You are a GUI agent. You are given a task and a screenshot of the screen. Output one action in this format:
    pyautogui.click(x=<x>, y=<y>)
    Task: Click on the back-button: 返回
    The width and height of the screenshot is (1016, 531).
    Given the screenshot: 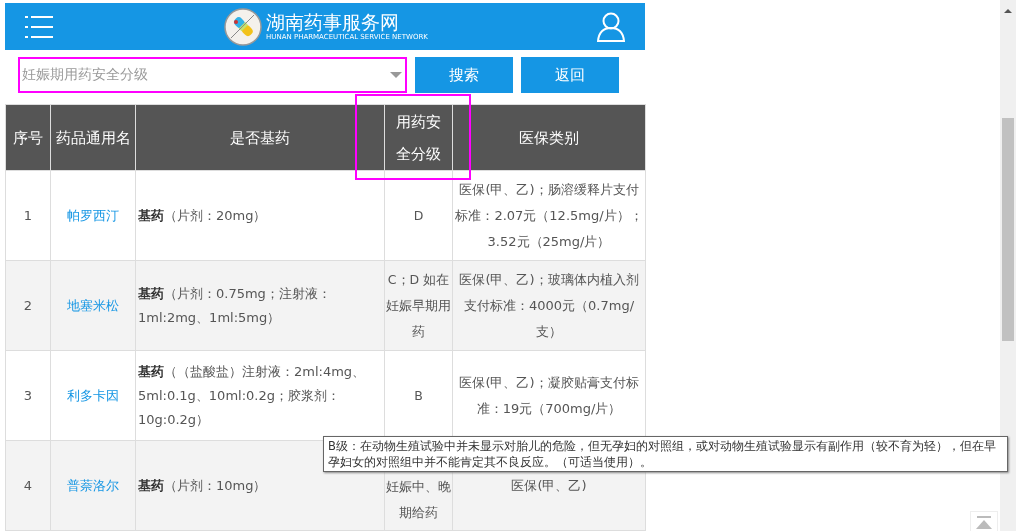 What is the action you would take?
    pyautogui.click(x=570, y=75)
    